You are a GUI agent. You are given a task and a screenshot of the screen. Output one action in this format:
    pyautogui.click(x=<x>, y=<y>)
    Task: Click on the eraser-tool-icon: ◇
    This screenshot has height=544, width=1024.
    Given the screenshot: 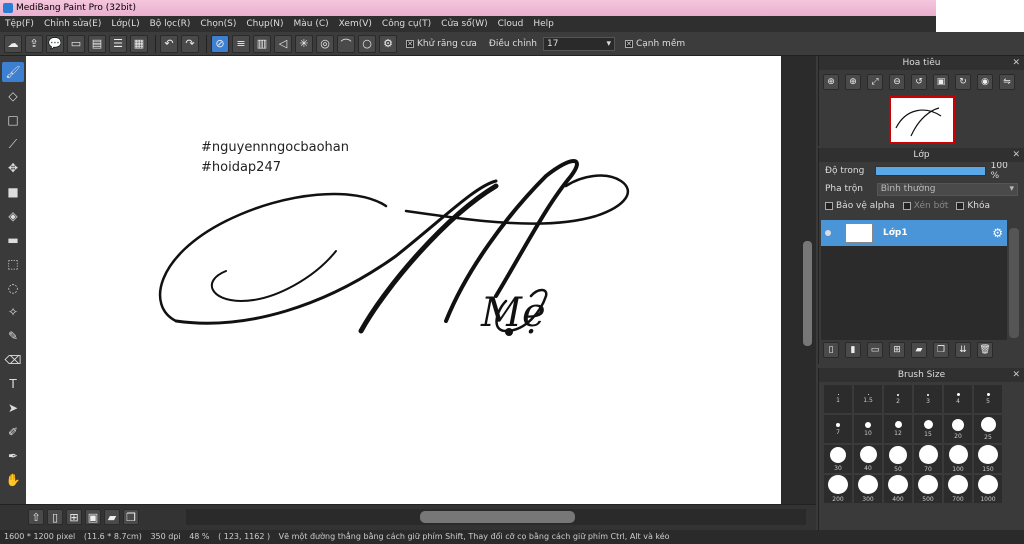 What is the action you would take?
    pyautogui.click(x=13, y=96)
    